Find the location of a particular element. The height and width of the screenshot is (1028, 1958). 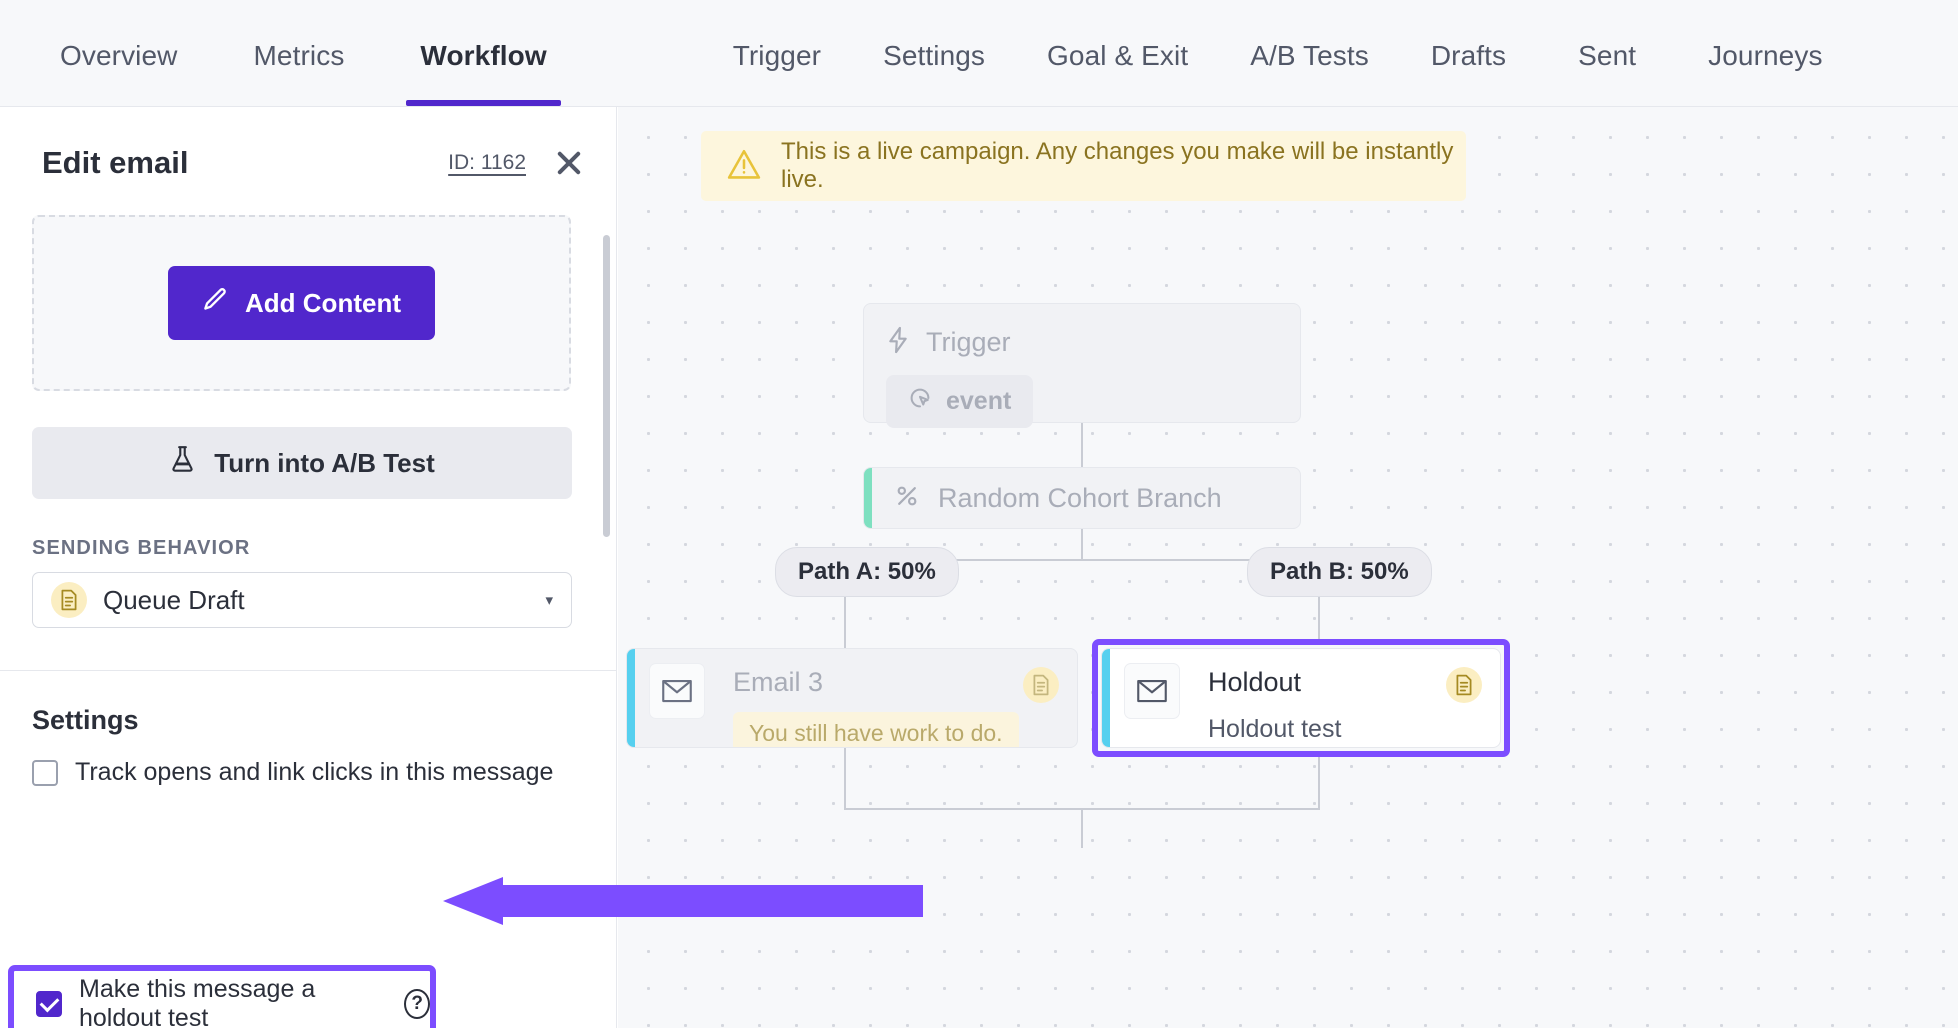

add-content-label: Add Content is located at coordinates (323, 302).